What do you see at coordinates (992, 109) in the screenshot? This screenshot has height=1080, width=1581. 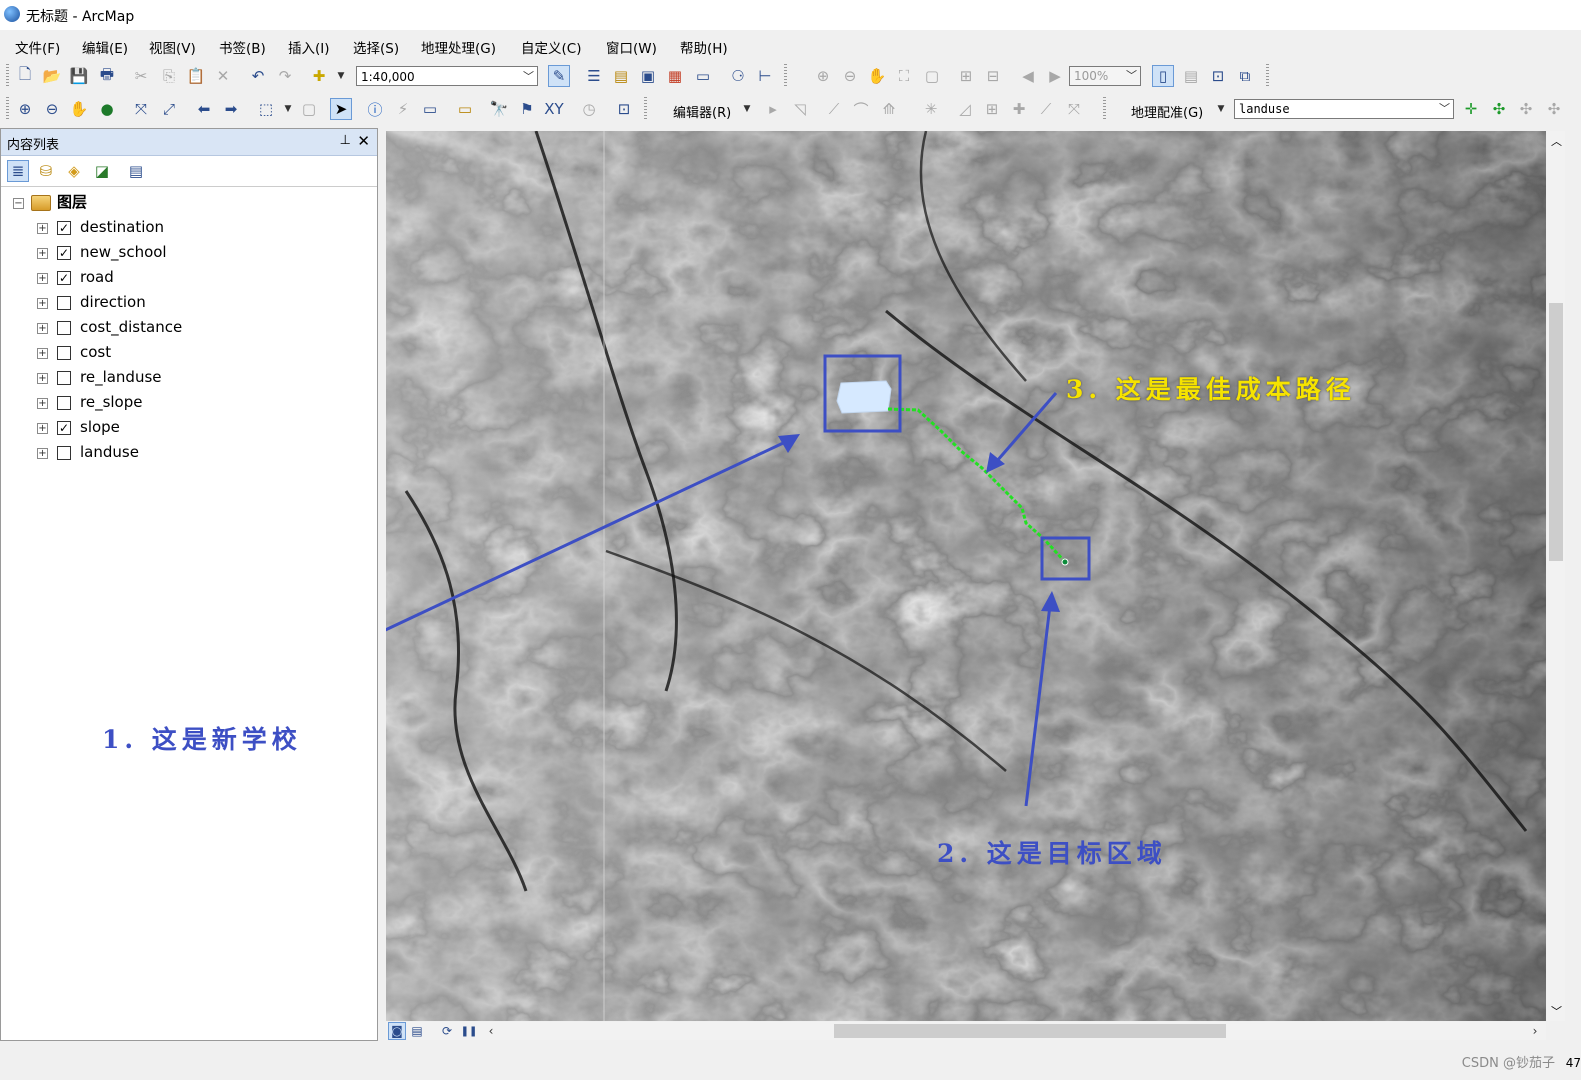 I see `reshape-icon: ⊞` at bounding box center [992, 109].